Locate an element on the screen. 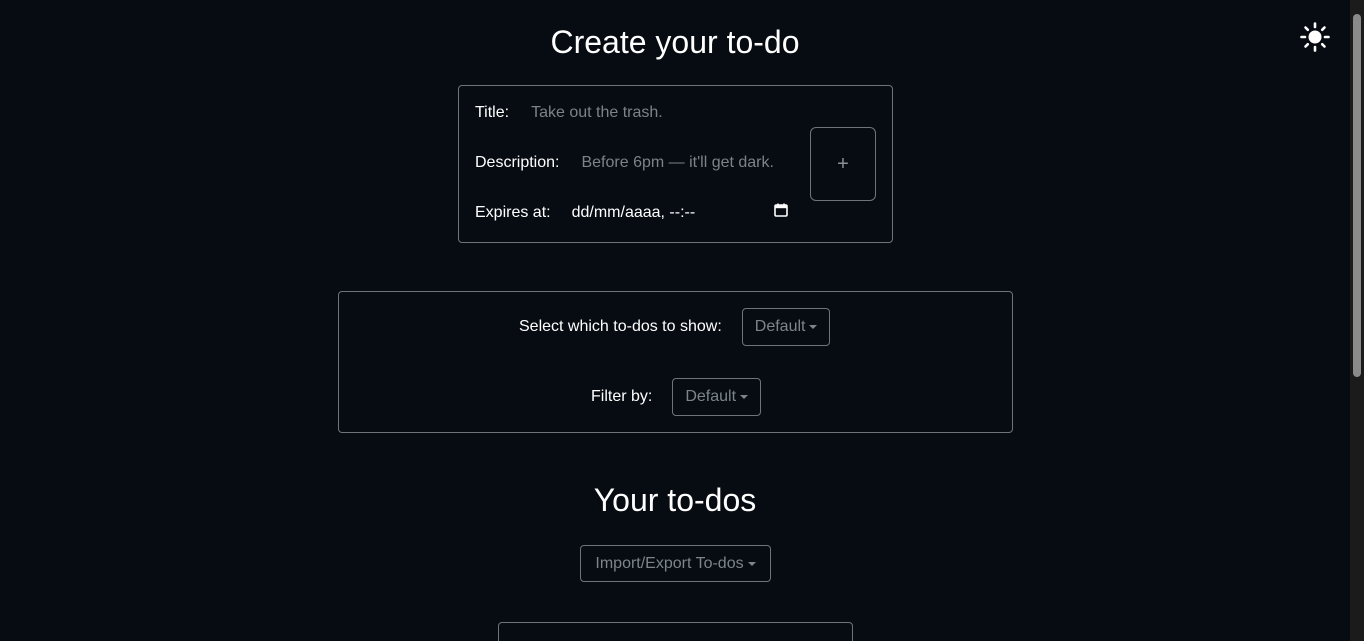 The image size is (1364, 641). filter-dropdown-value: Default is located at coordinates (711, 396).